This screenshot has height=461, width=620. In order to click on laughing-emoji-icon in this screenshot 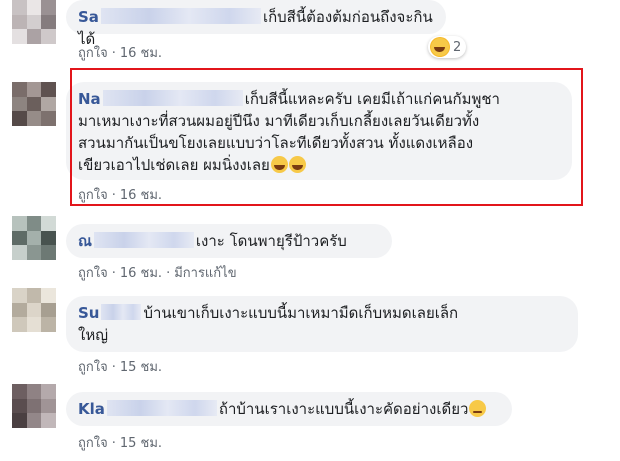, I will do `click(440, 47)`.